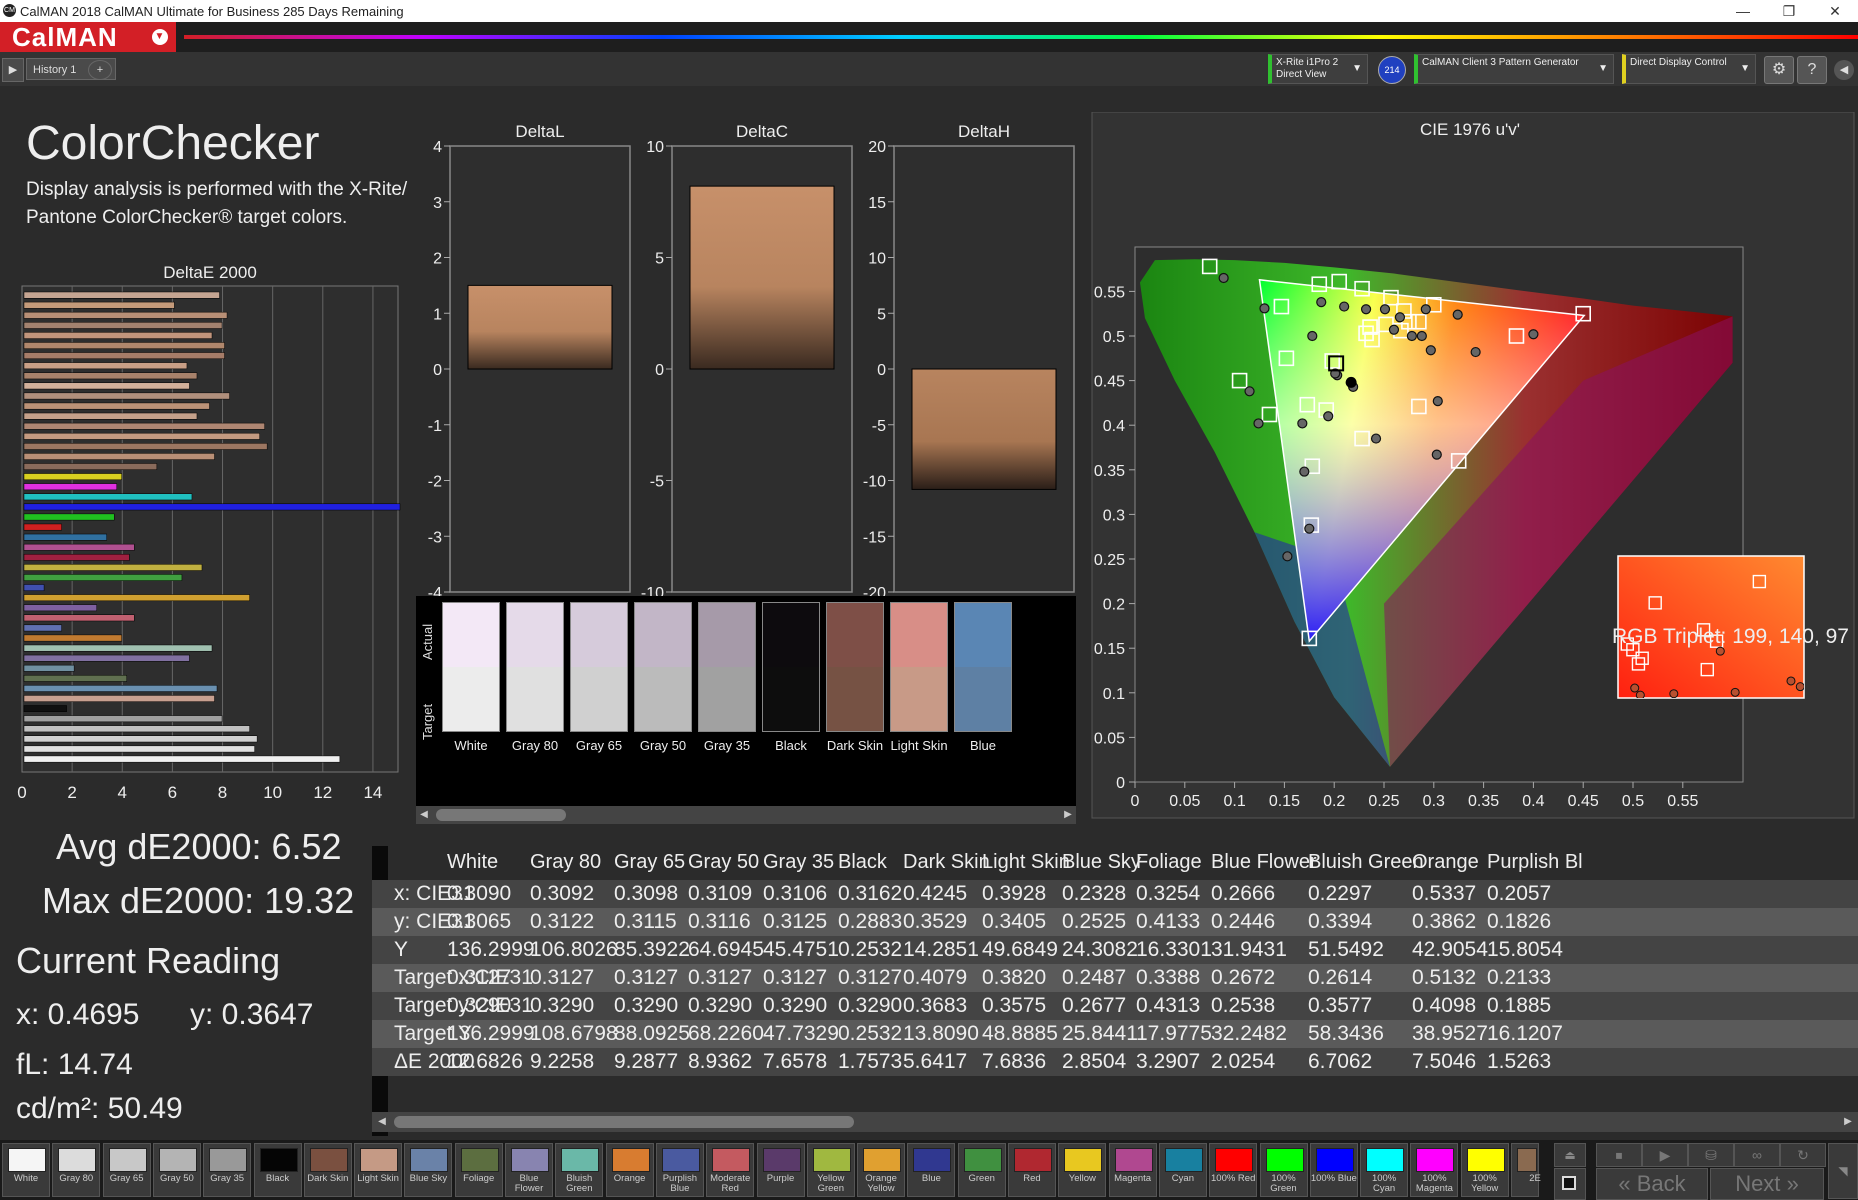 The width and height of the screenshot is (1858, 1200). What do you see at coordinates (1652, 1184) in the screenshot?
I see `back-button: « Back` at bounding box center [1652, 1184].